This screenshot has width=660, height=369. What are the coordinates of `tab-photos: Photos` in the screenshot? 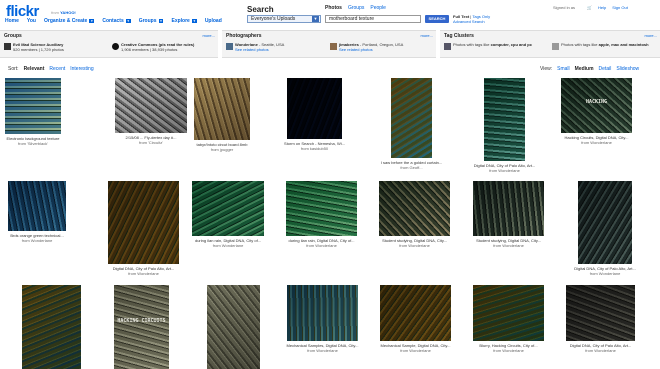 It's located at (333, 8).